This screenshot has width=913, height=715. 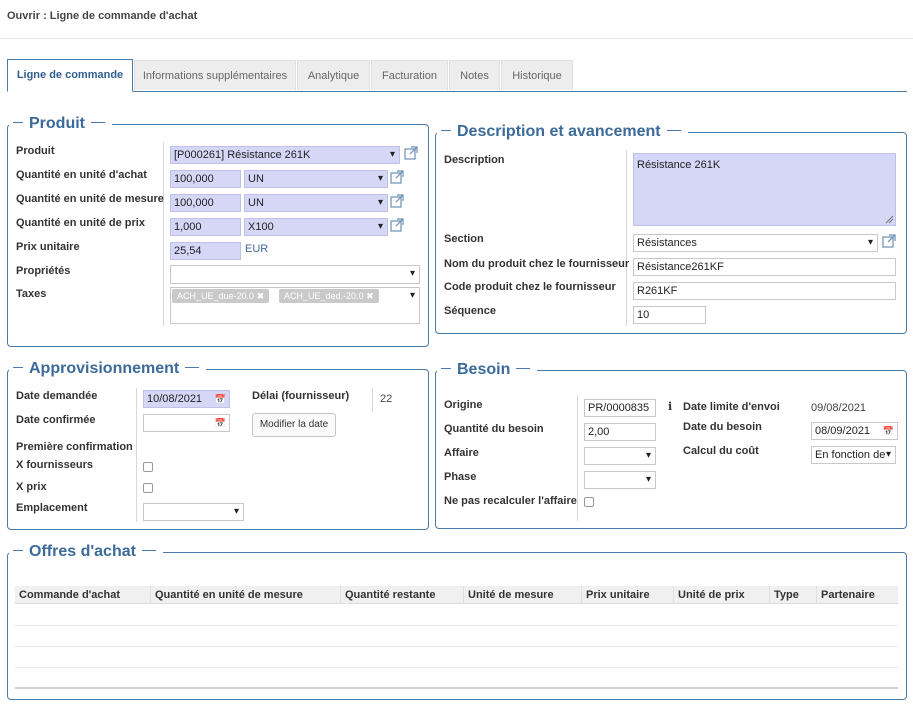 What do you see at coordinates (577, 458) in the screenshot?
I see `besoin-separator` at bounding box center [577, 458].